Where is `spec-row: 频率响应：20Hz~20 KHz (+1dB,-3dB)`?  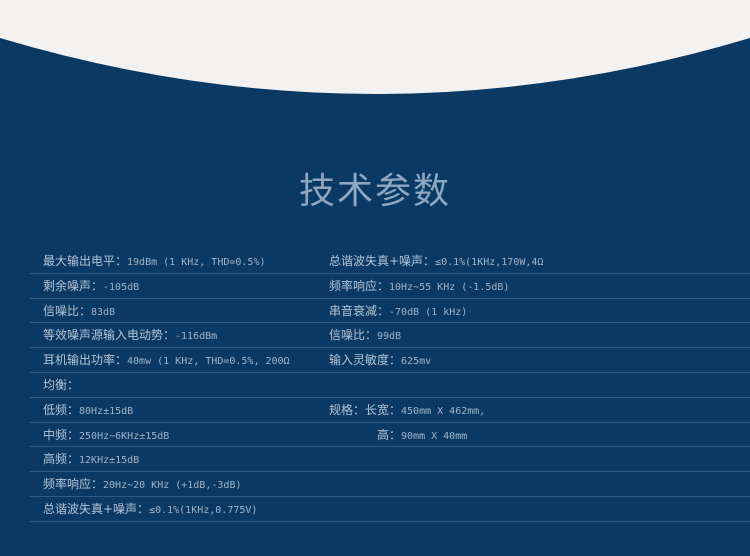
spec-row: 频率响应：20Hz~20 KHz (+1dB,-3dB) is located at coordinates (174, 484).